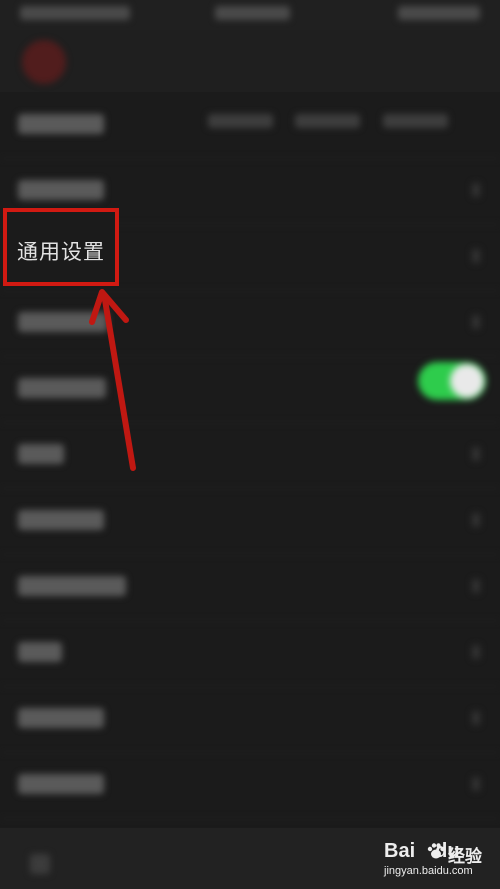 This screenshot has width=500, height=889. Describe the element at coordinates (40, 864) in the screenshot. I see `nav-icon` at that location.